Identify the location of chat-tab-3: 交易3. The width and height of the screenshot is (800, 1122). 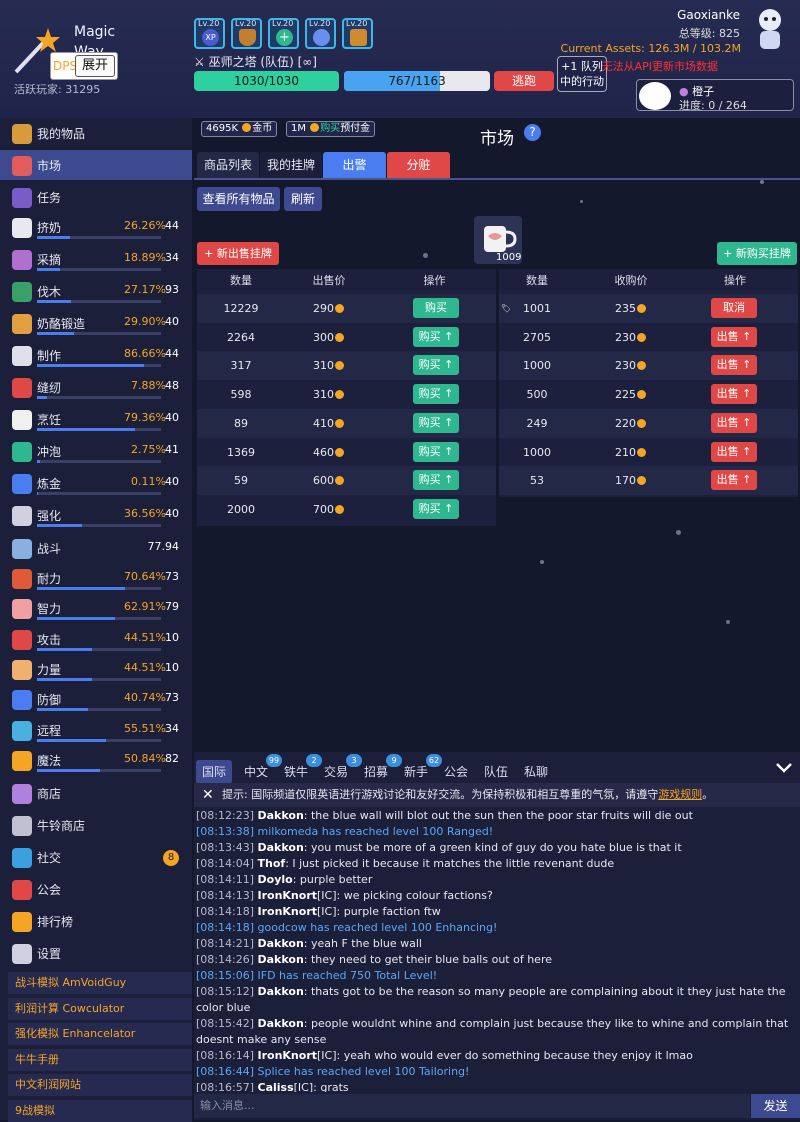
(336, 772).